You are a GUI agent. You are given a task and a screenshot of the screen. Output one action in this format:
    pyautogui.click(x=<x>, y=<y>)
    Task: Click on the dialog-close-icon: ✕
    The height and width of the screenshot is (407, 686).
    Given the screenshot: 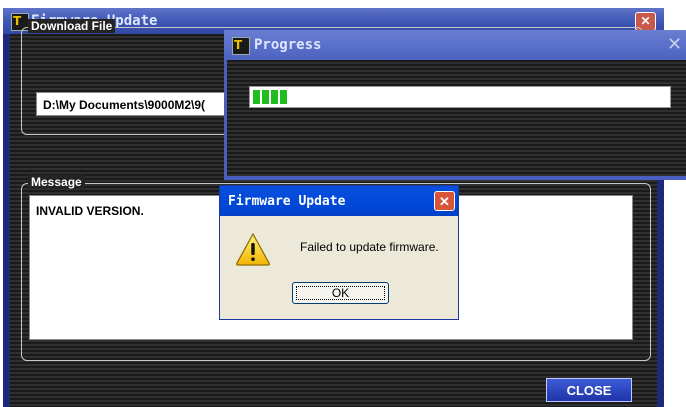 What is the action you would take?
    pyautogui.click(x=444, y=201)
    